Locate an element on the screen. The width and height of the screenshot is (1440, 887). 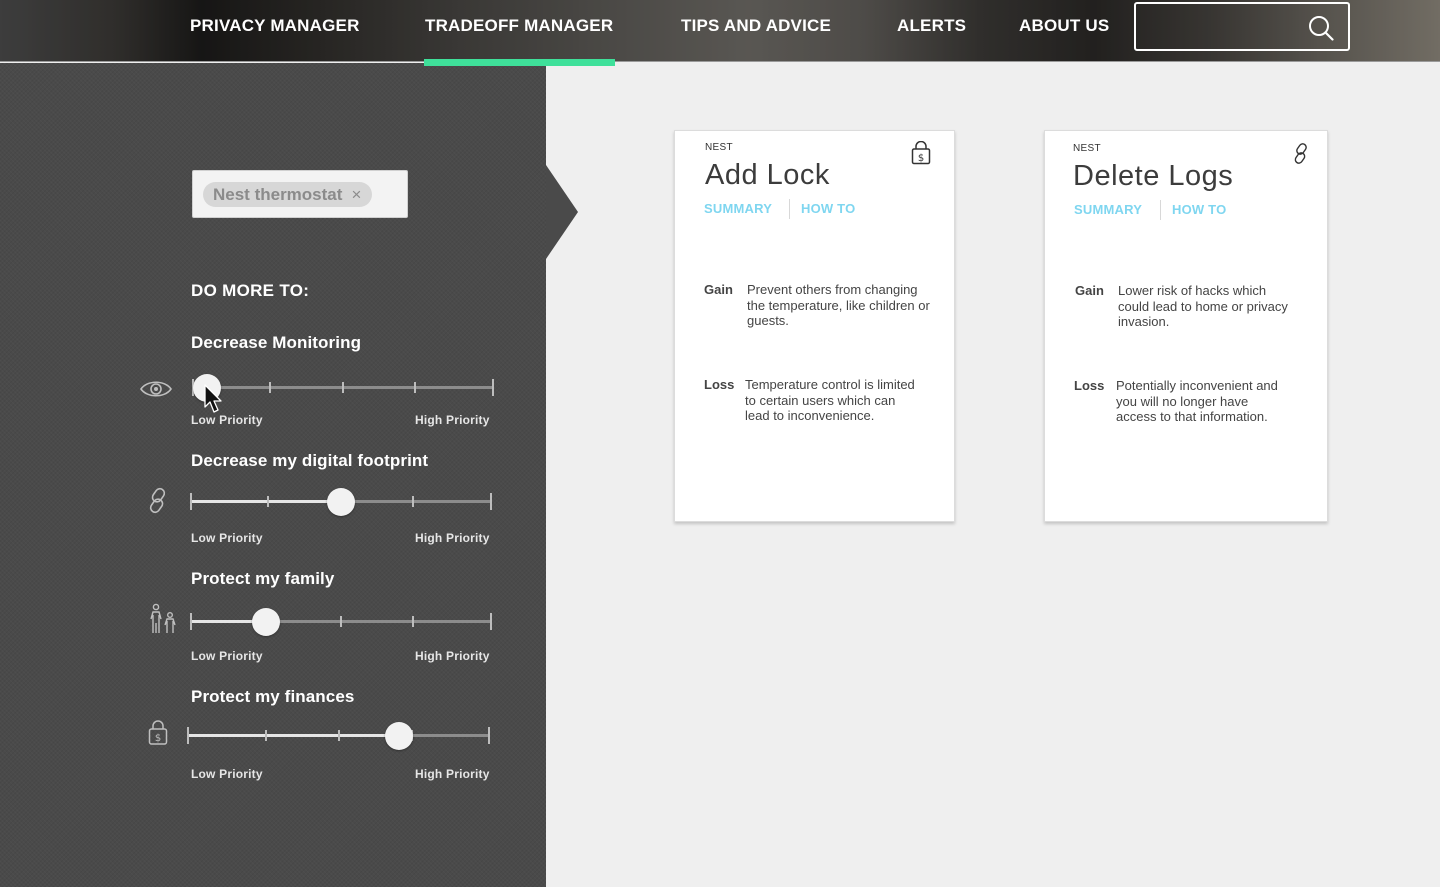
lock-dollar-icon: $ is located at coordinates (921, 153).